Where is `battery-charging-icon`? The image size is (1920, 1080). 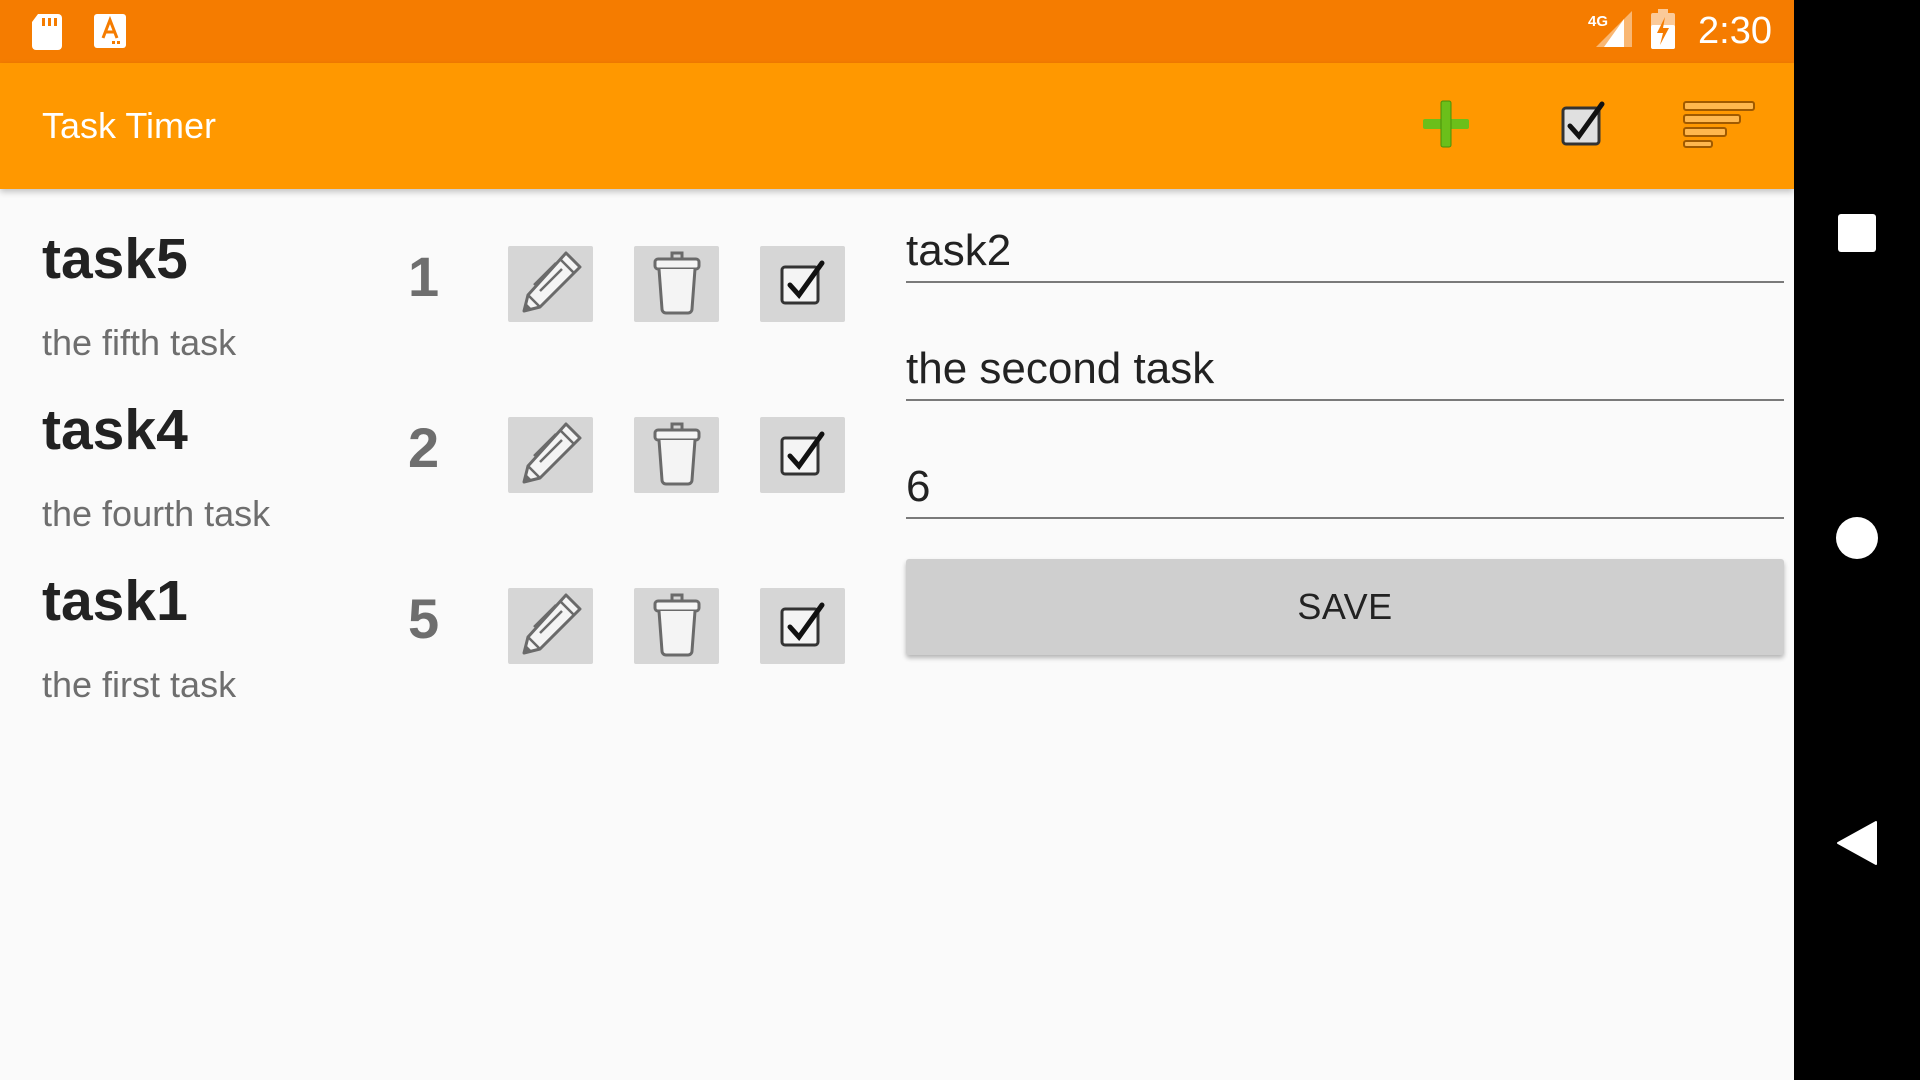
battery-charging-icon is located at coordinates (1663, 31).